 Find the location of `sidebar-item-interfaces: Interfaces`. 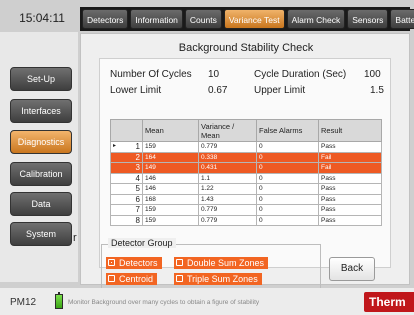

sidebar-item-interfaces: Interfaces is located at coordinates (41, 111).